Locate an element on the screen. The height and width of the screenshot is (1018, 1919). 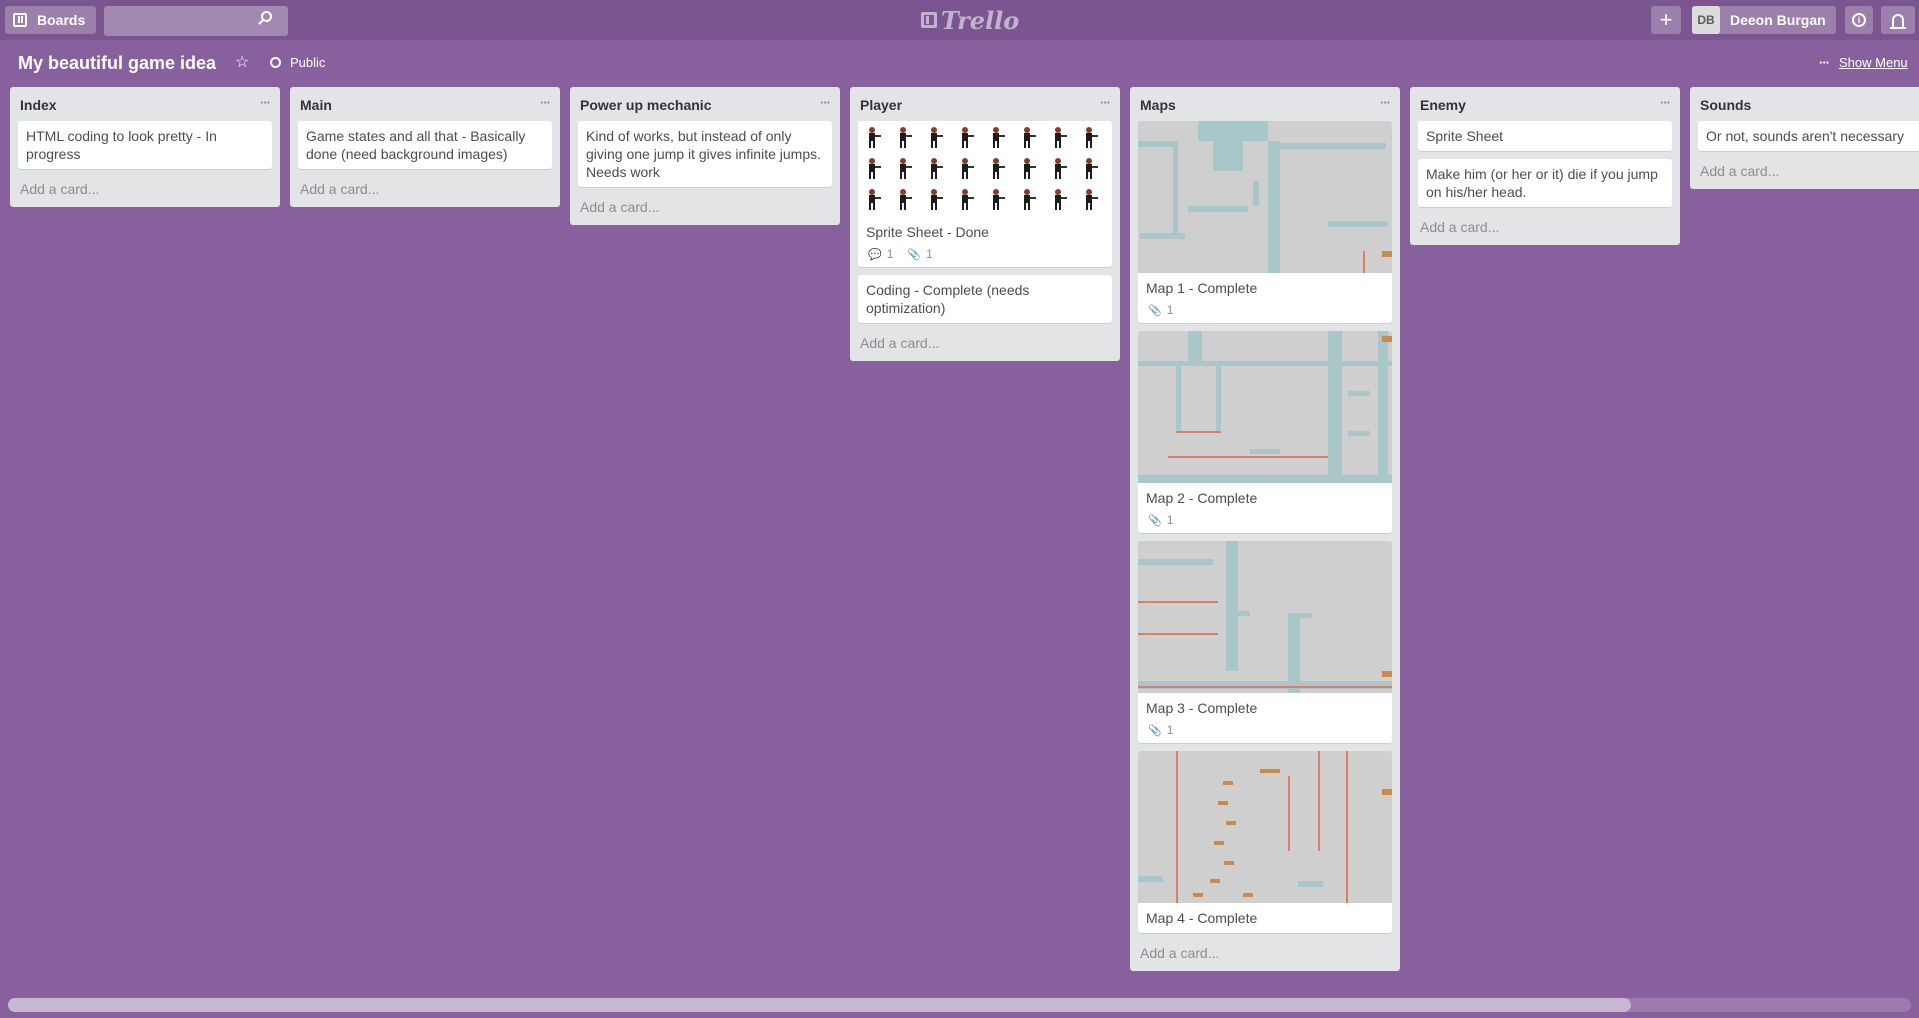
boards-label: Boards is located at coordinates (61, 20).